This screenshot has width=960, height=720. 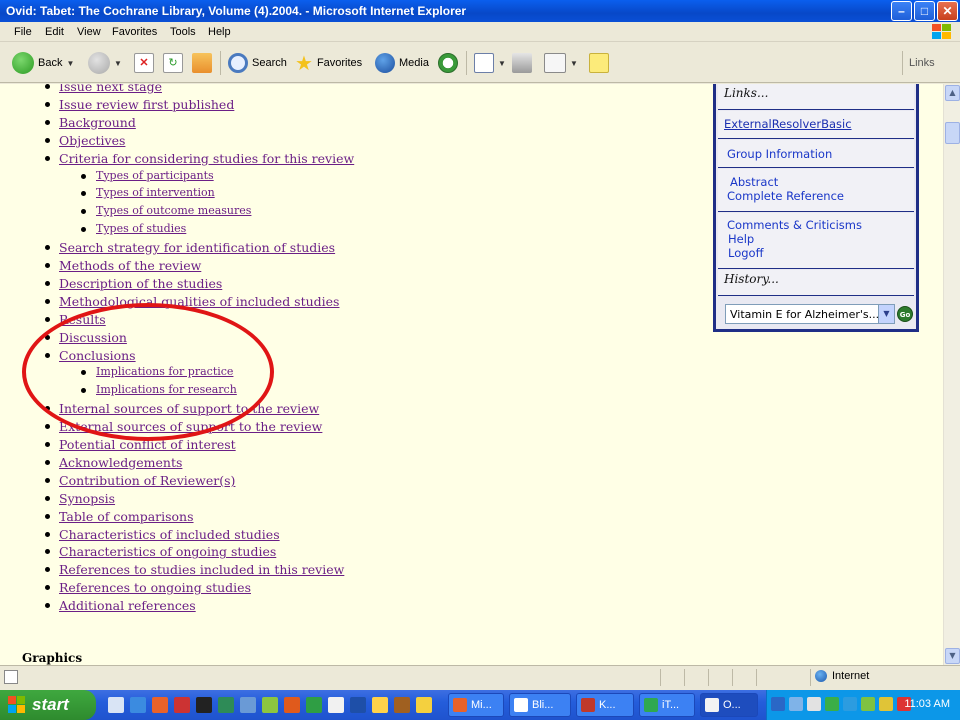 I want to click on quicklaunch-app3-icon, so click(x=292, y=705).